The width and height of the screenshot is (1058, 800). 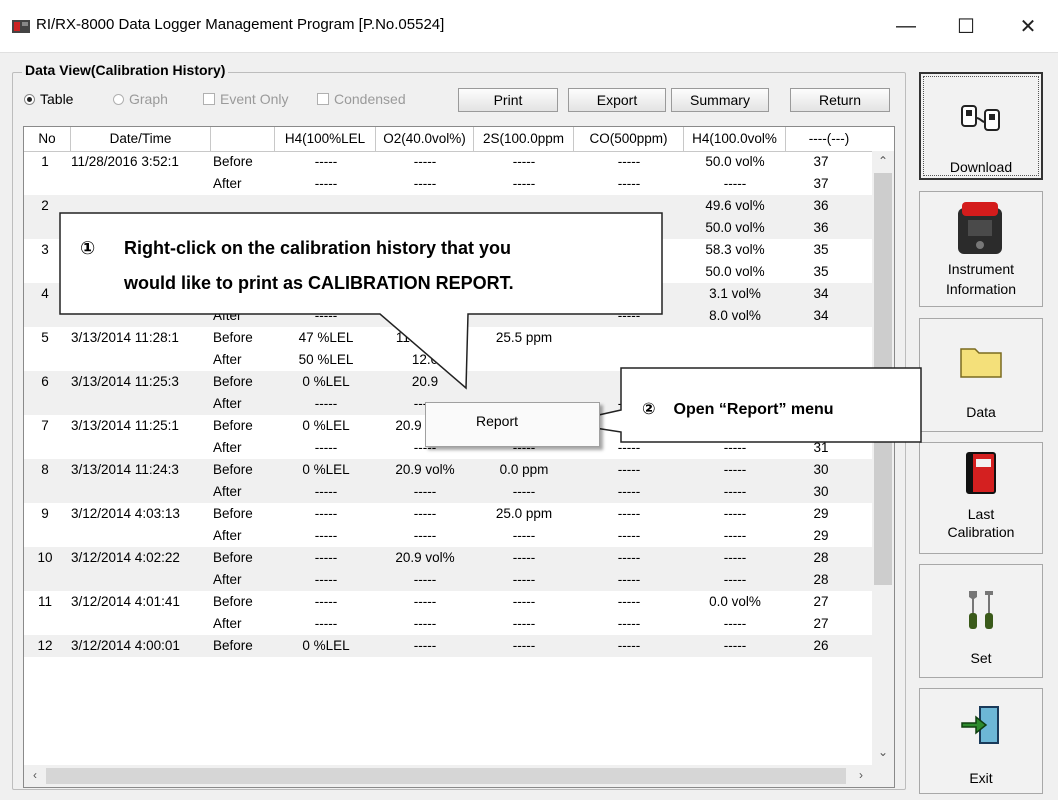 I want to click on cell-ch4: -----, so click(x=735, y=557).